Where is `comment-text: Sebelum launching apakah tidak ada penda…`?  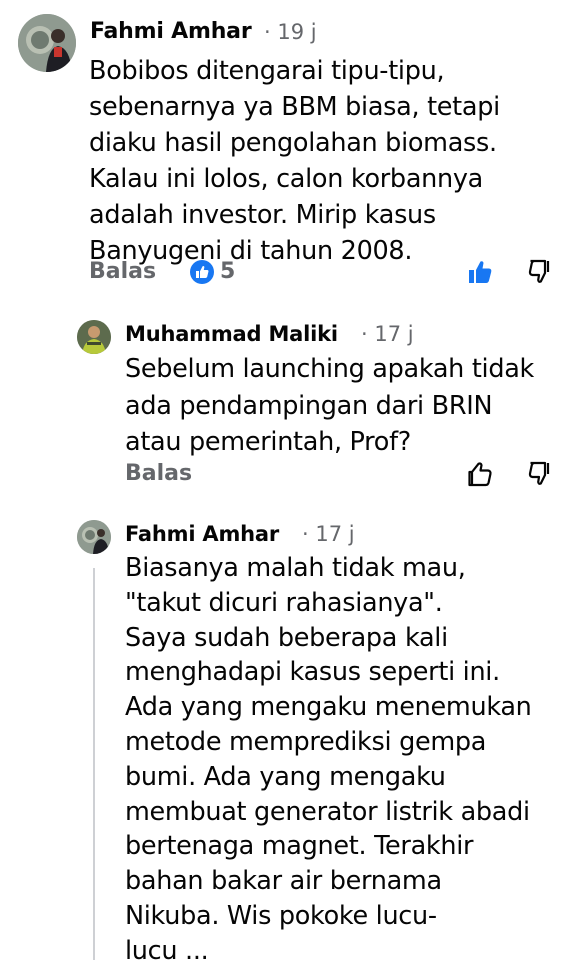
comment-text: Sebelum launching apakah tidak ada penda… is located at coordinates (330, 405).